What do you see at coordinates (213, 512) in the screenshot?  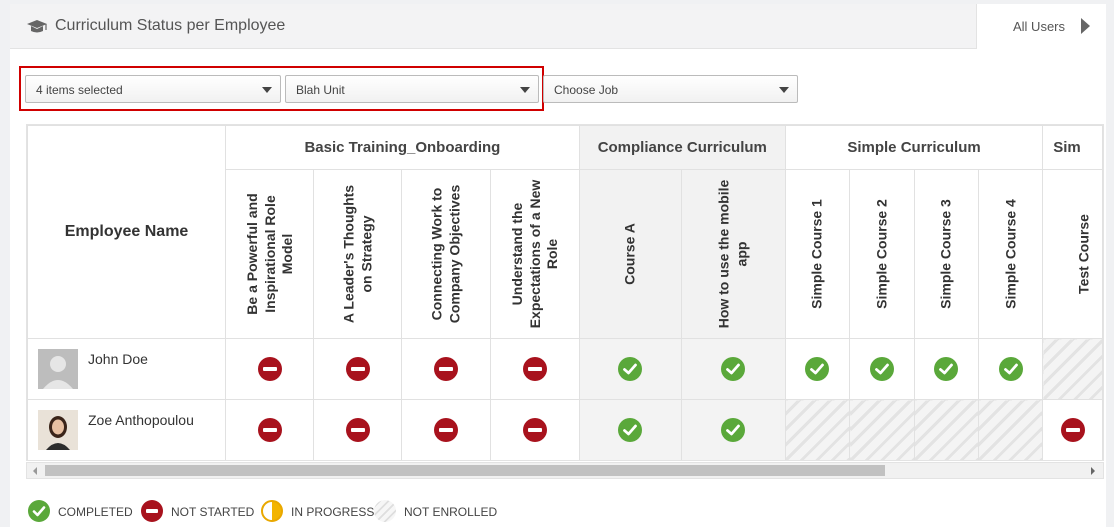 I see `legend-label: NOT STARTED` at bounding box center [213, 512].